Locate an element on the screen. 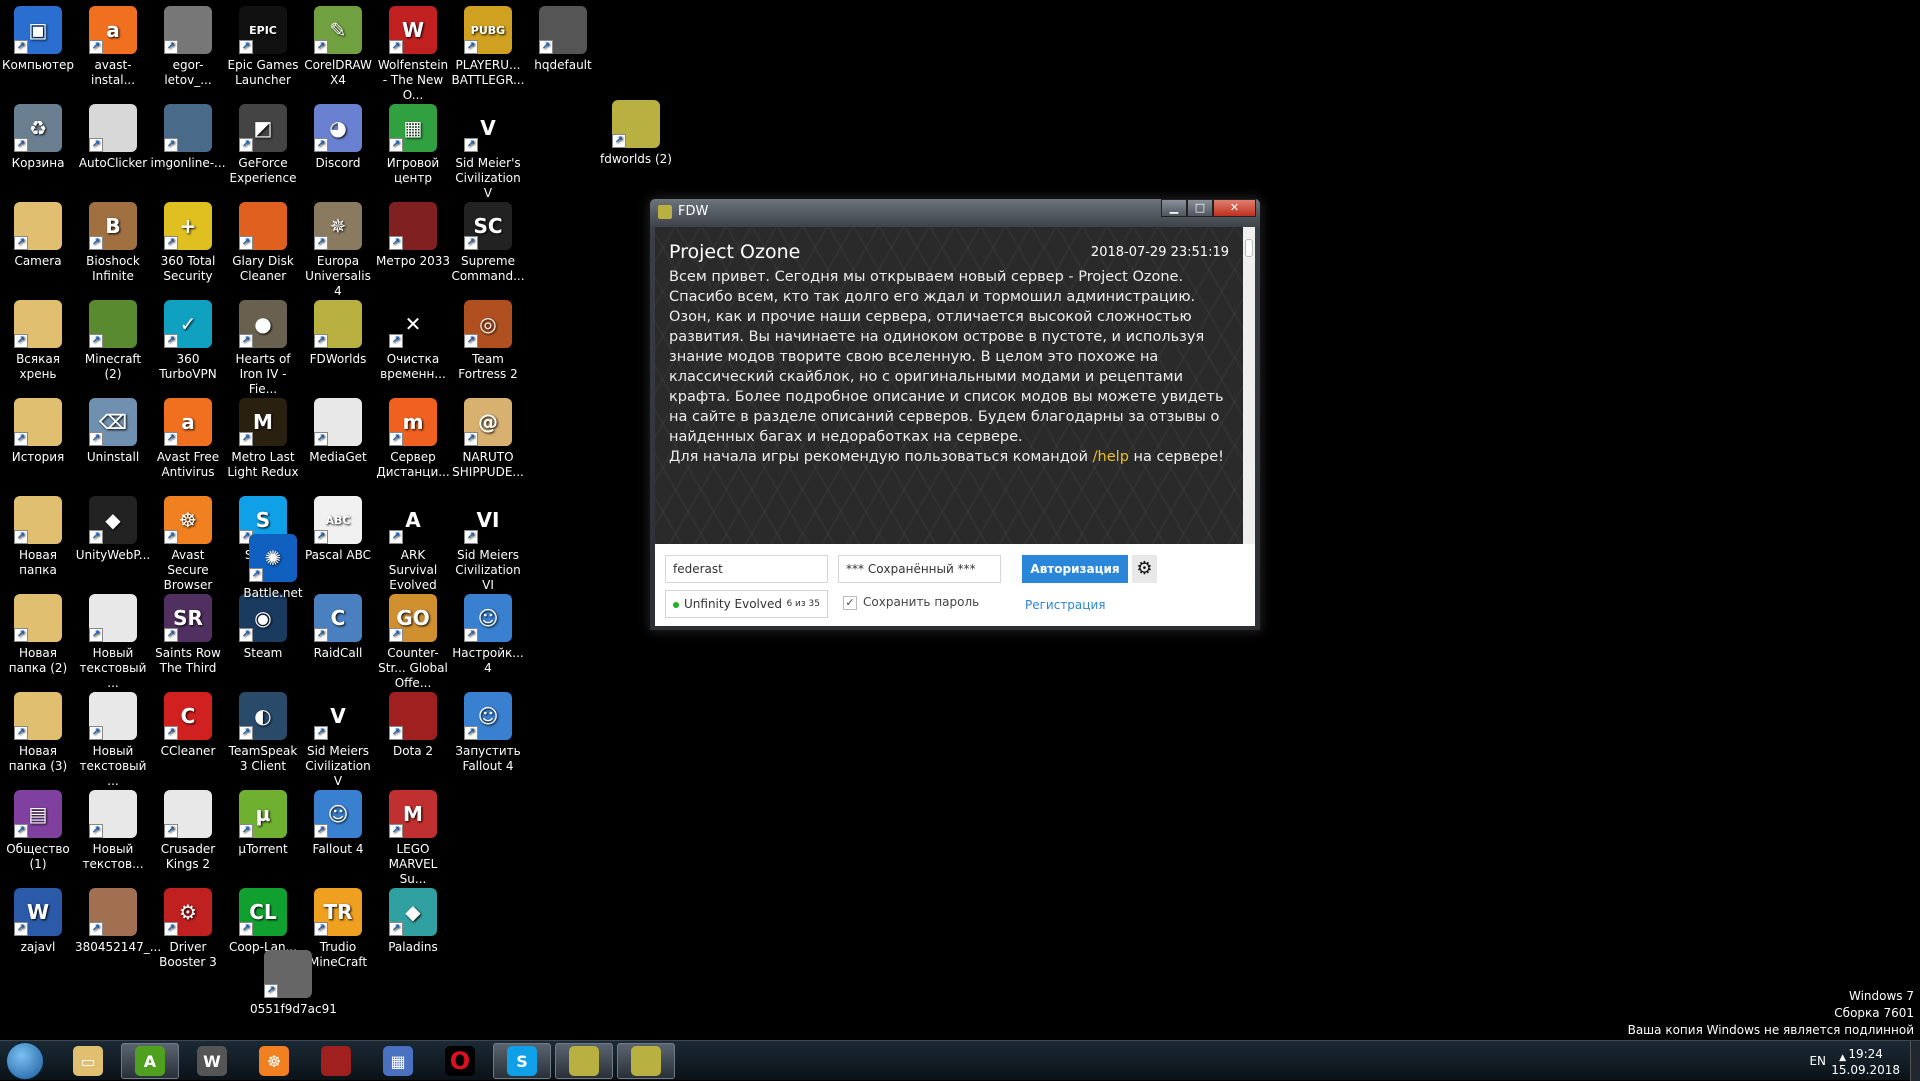  taskbar-wargaming-button: W is located at coordinates (212, 1061).